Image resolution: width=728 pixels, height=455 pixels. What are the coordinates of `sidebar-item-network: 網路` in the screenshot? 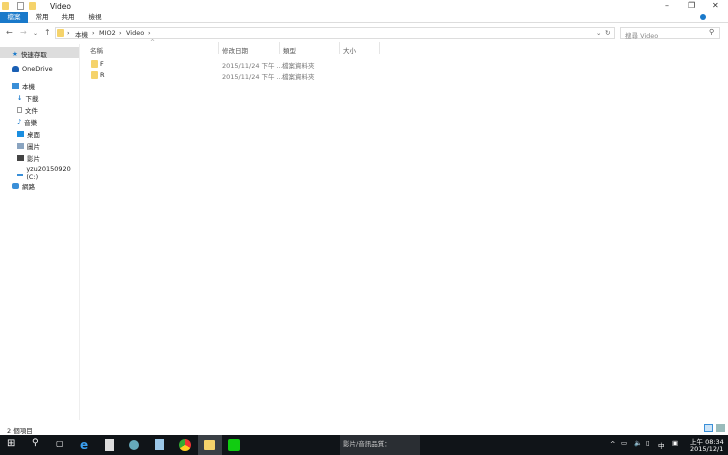 It's located at (23, 186).